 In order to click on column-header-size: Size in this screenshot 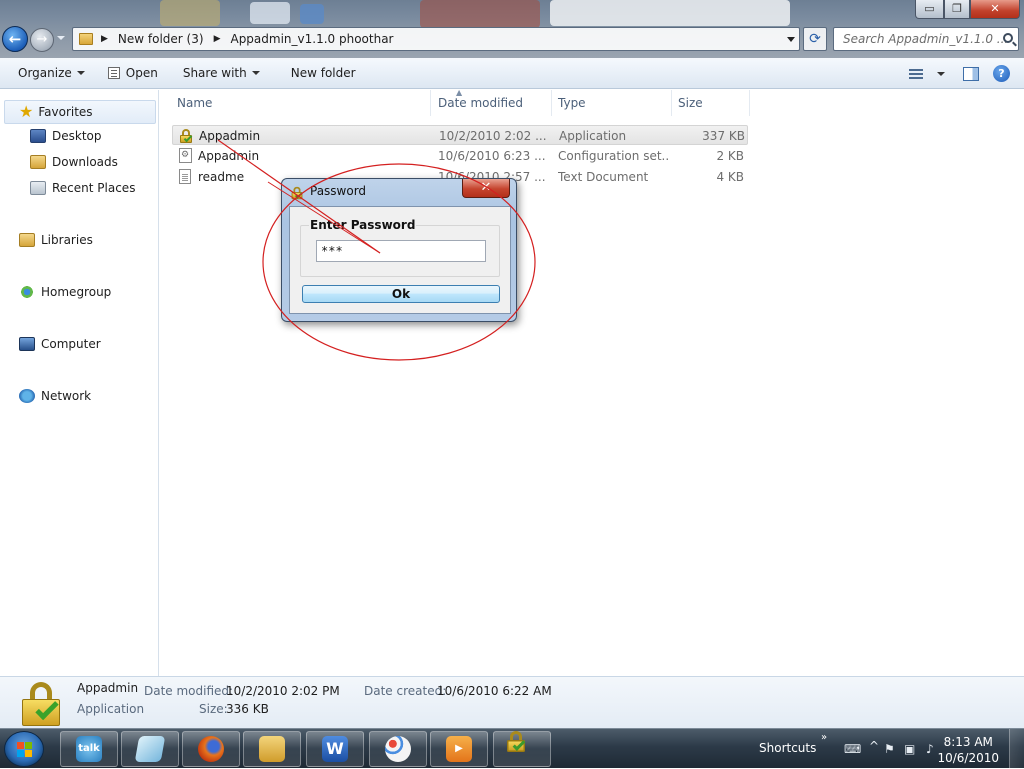, I will do `click(710, 103)`.